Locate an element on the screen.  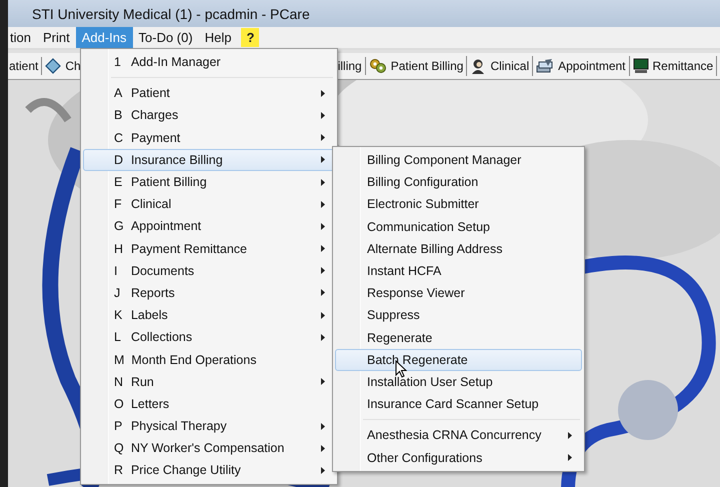
menu-item: Print is located at coordinates (56, 37).